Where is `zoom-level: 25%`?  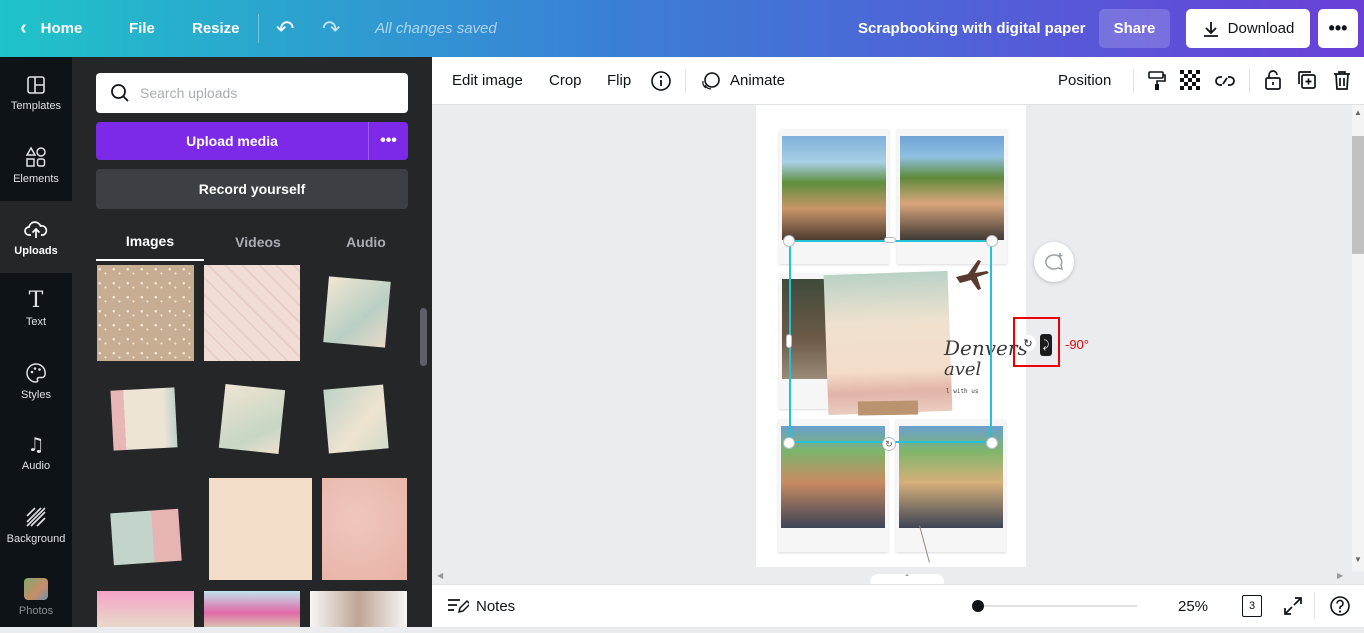 zoom-level: 25% is located at coordinates (1193, 606).